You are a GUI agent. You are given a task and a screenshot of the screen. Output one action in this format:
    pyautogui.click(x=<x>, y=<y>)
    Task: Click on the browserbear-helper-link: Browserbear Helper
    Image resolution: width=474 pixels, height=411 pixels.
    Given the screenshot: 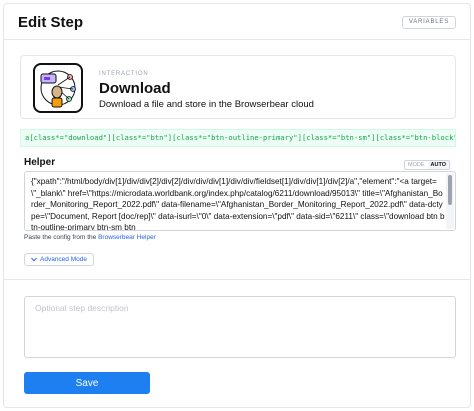 What is the action you would take?
    pyautogui.click(x=127, y=237)
    